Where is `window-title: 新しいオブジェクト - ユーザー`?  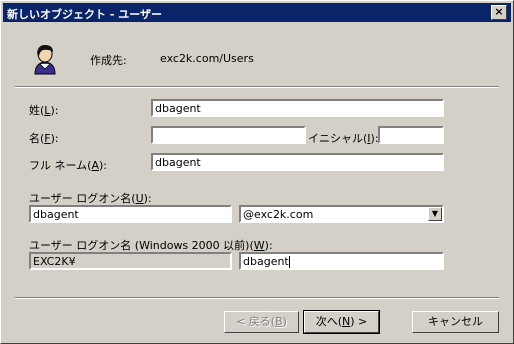
window-title: 新しいオブジェクト - ユーザー is located at coordinates (85, 14).